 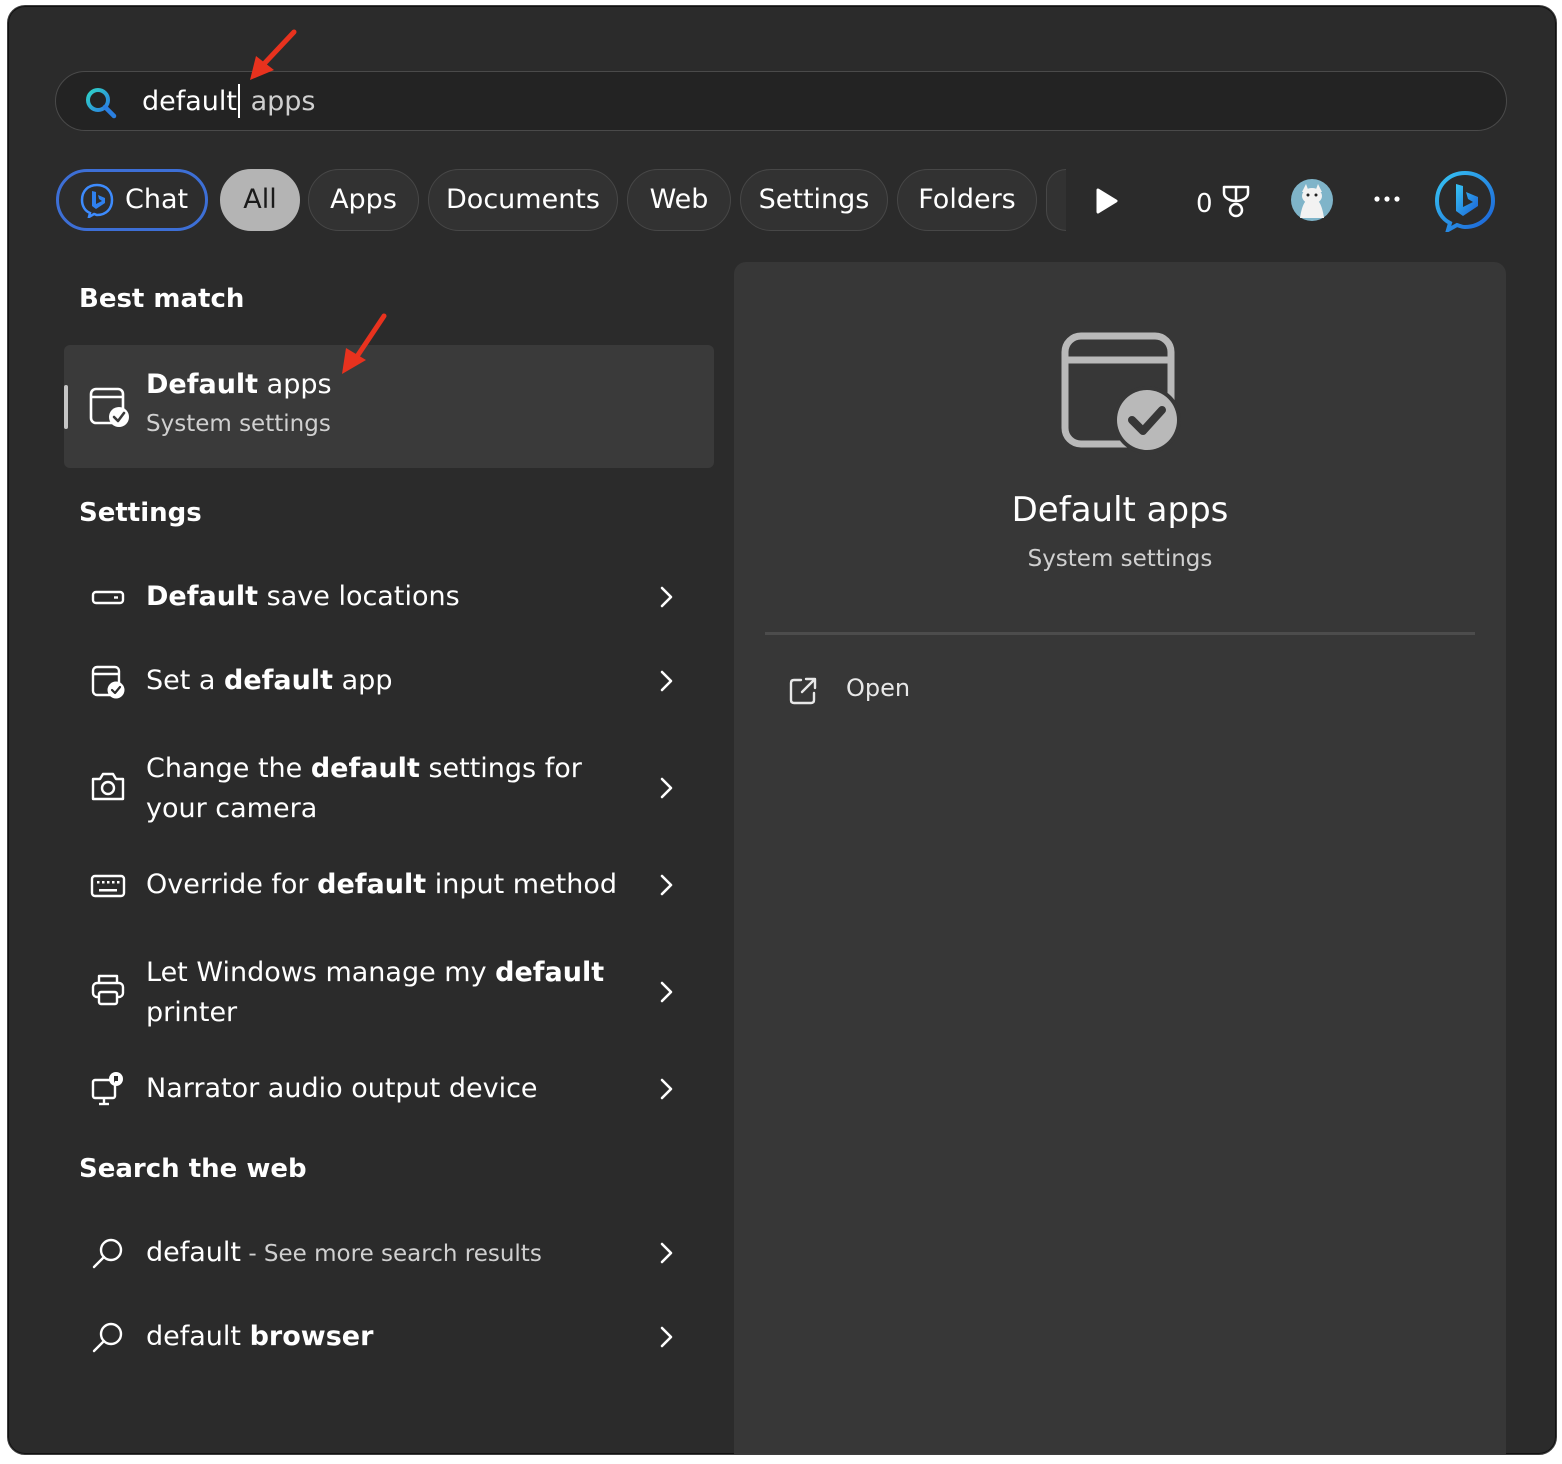 I want to click on keyboard-icon, so click(x=108, y=886).